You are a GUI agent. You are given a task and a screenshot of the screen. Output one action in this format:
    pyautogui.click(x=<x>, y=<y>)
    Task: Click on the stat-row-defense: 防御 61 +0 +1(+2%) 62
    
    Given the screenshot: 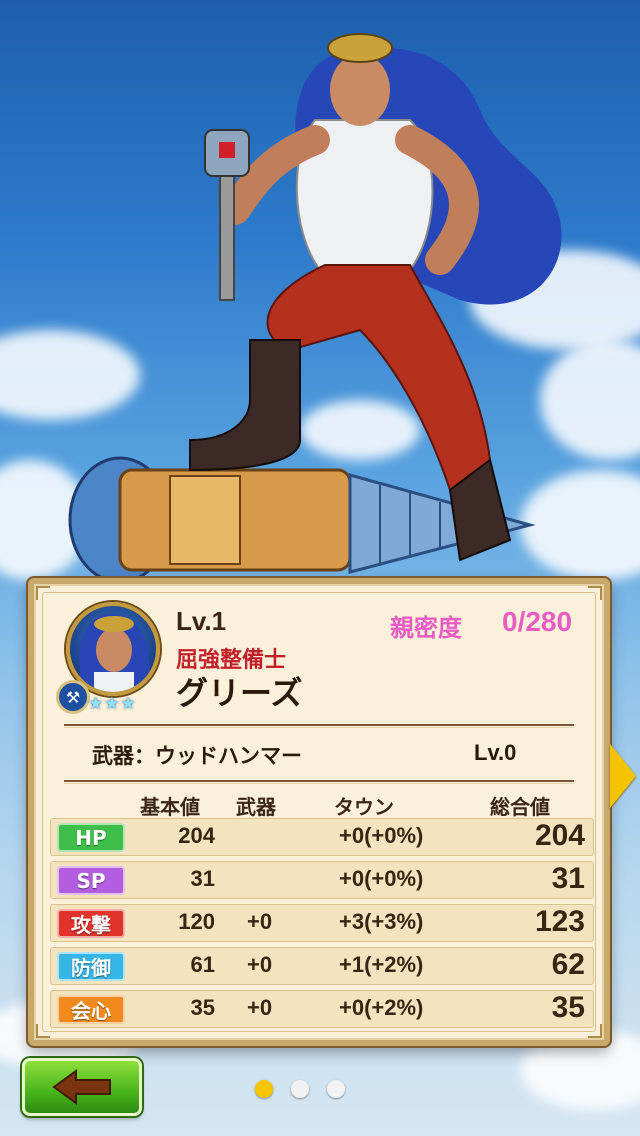 What is the action you would take?
    pyautogui.click(x=322, y=966)
    